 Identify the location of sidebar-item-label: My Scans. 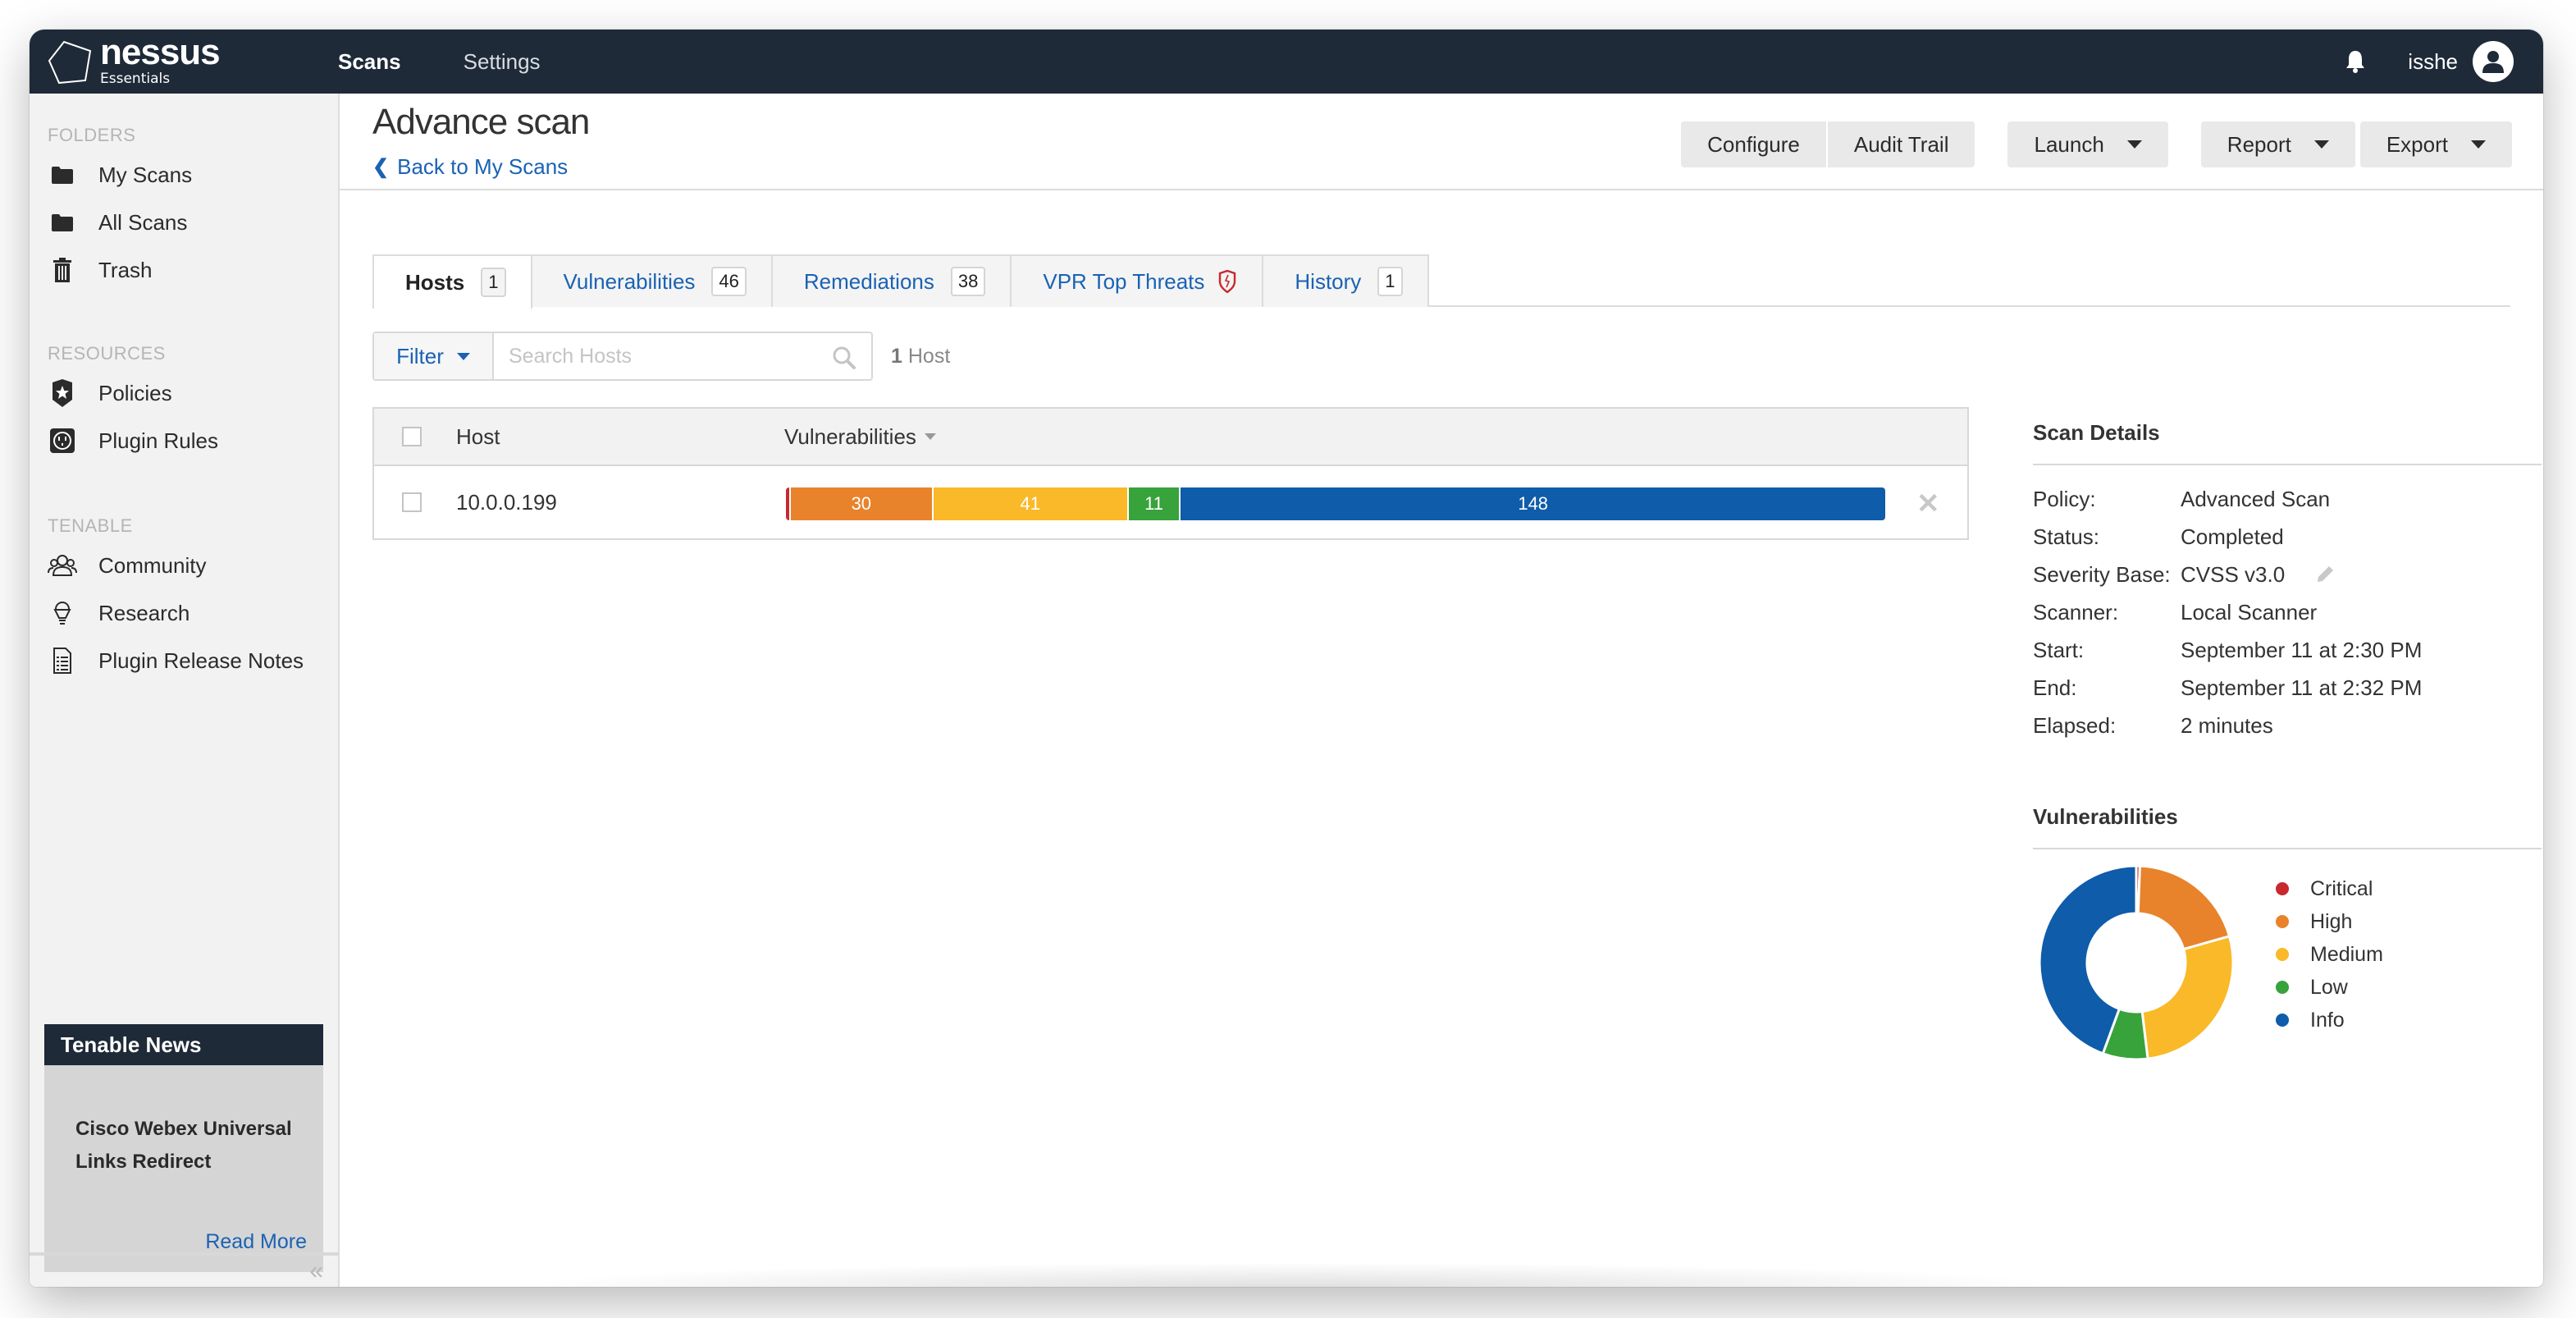
(146, 174).